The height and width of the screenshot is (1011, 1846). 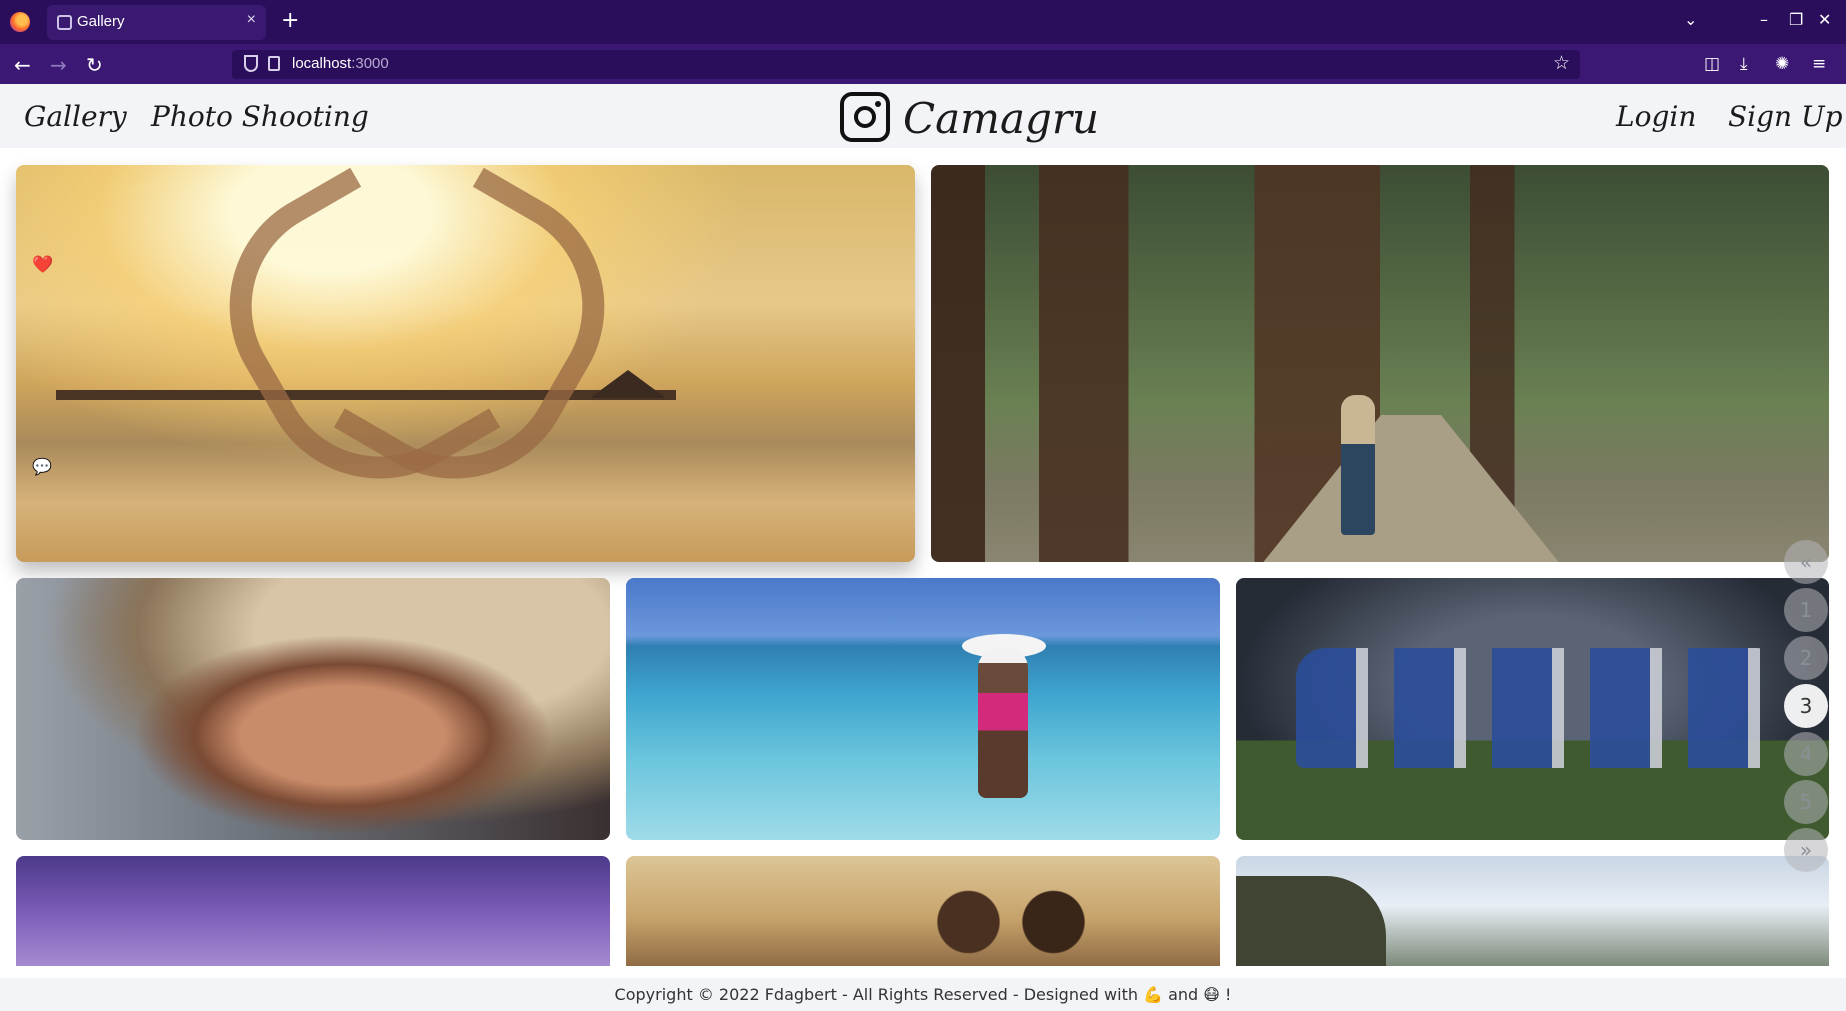 I want to click on photo-woman-with-dog, so click(x=1532, y=911).